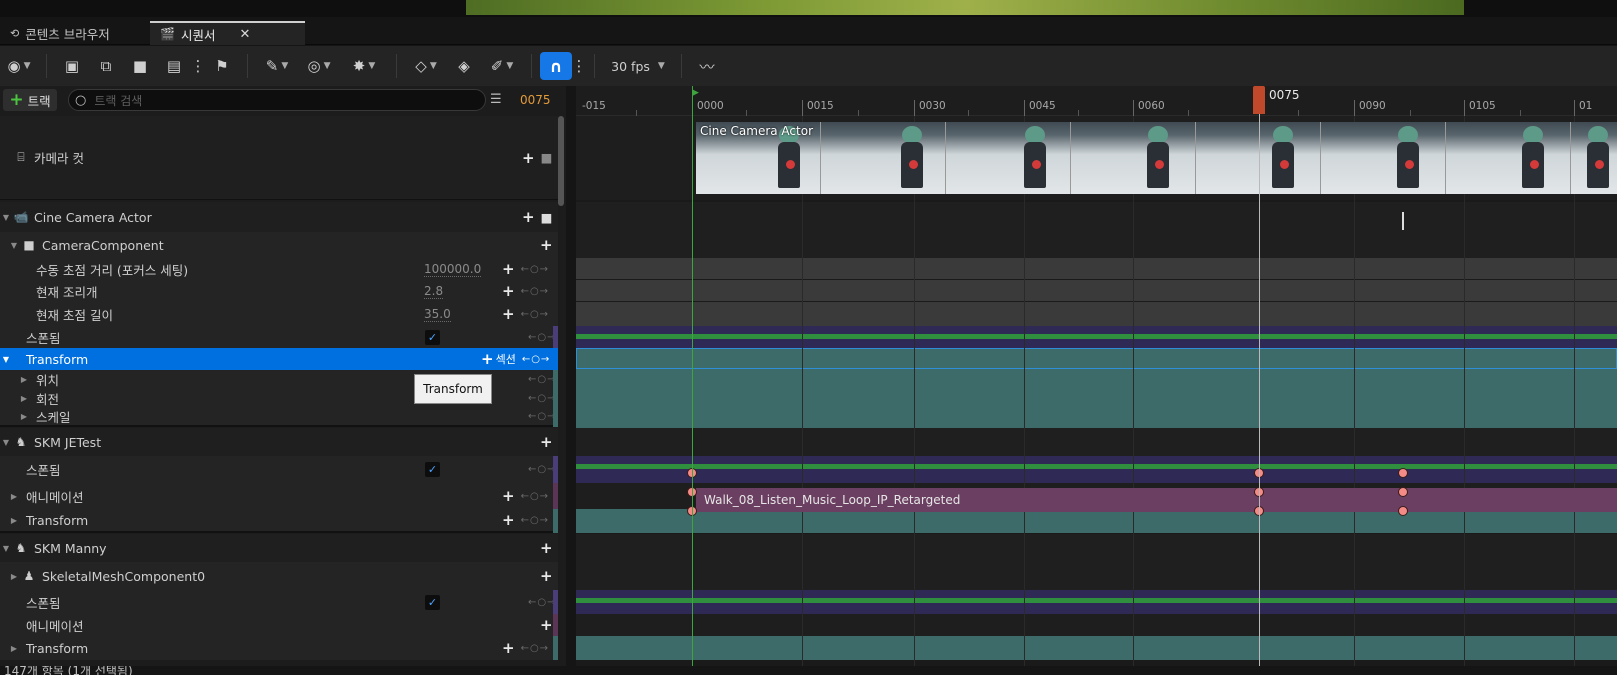 The height and width of the screenshot is (675, 1617). I want to click on camera-component-track: ▼ ■ CameraComponent +, so click(279, 245).